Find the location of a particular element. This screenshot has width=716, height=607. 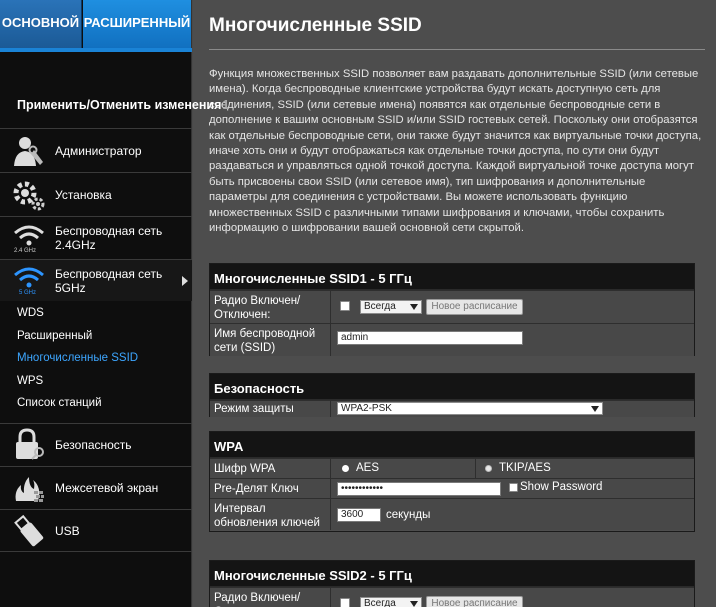

security-mode-select: WPA2-PSK is located at coordinates (470, 408).